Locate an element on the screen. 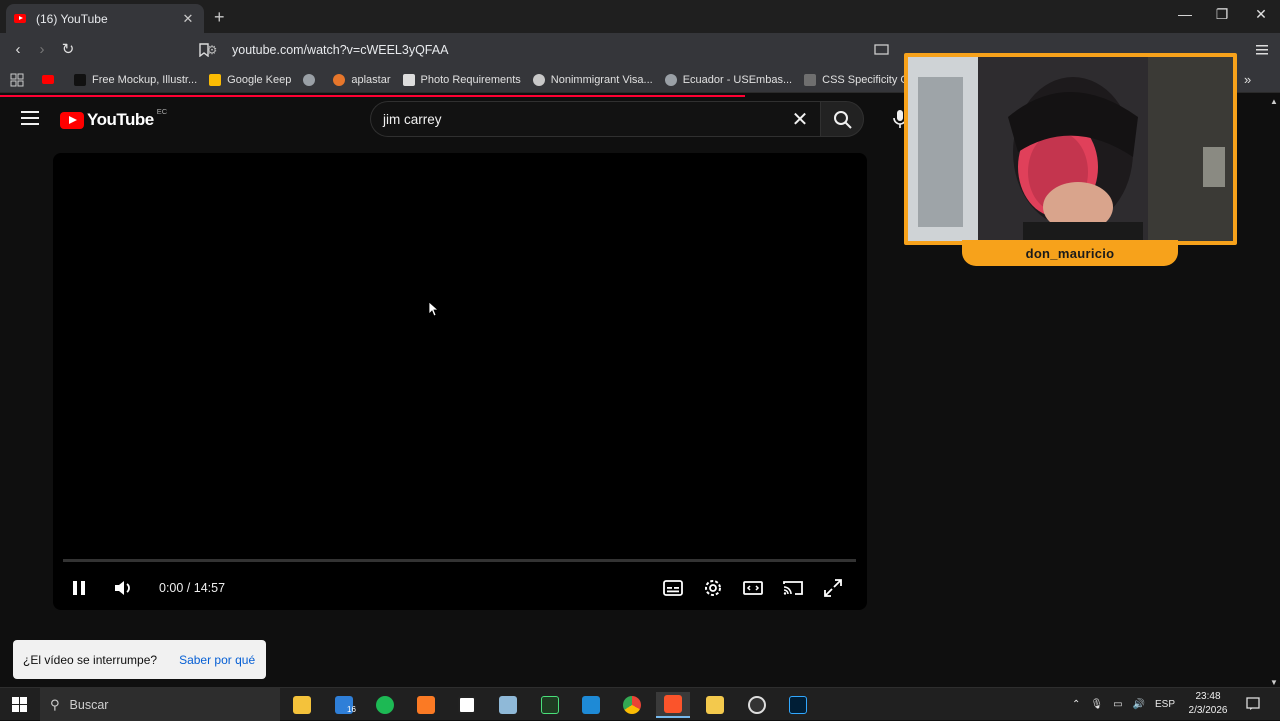  maximize-button: ❐ is located at coordinates (1222, 14).